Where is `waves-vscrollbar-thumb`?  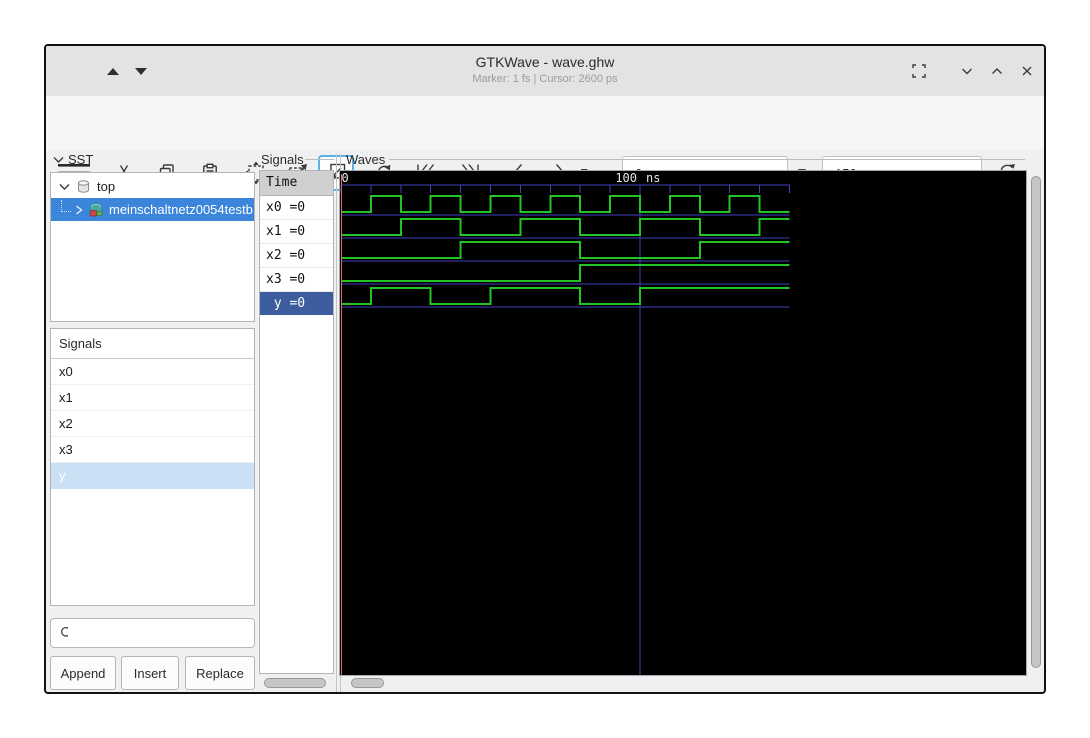 waves-vscrollbar-thumb is located at coordinates (1036, 422).